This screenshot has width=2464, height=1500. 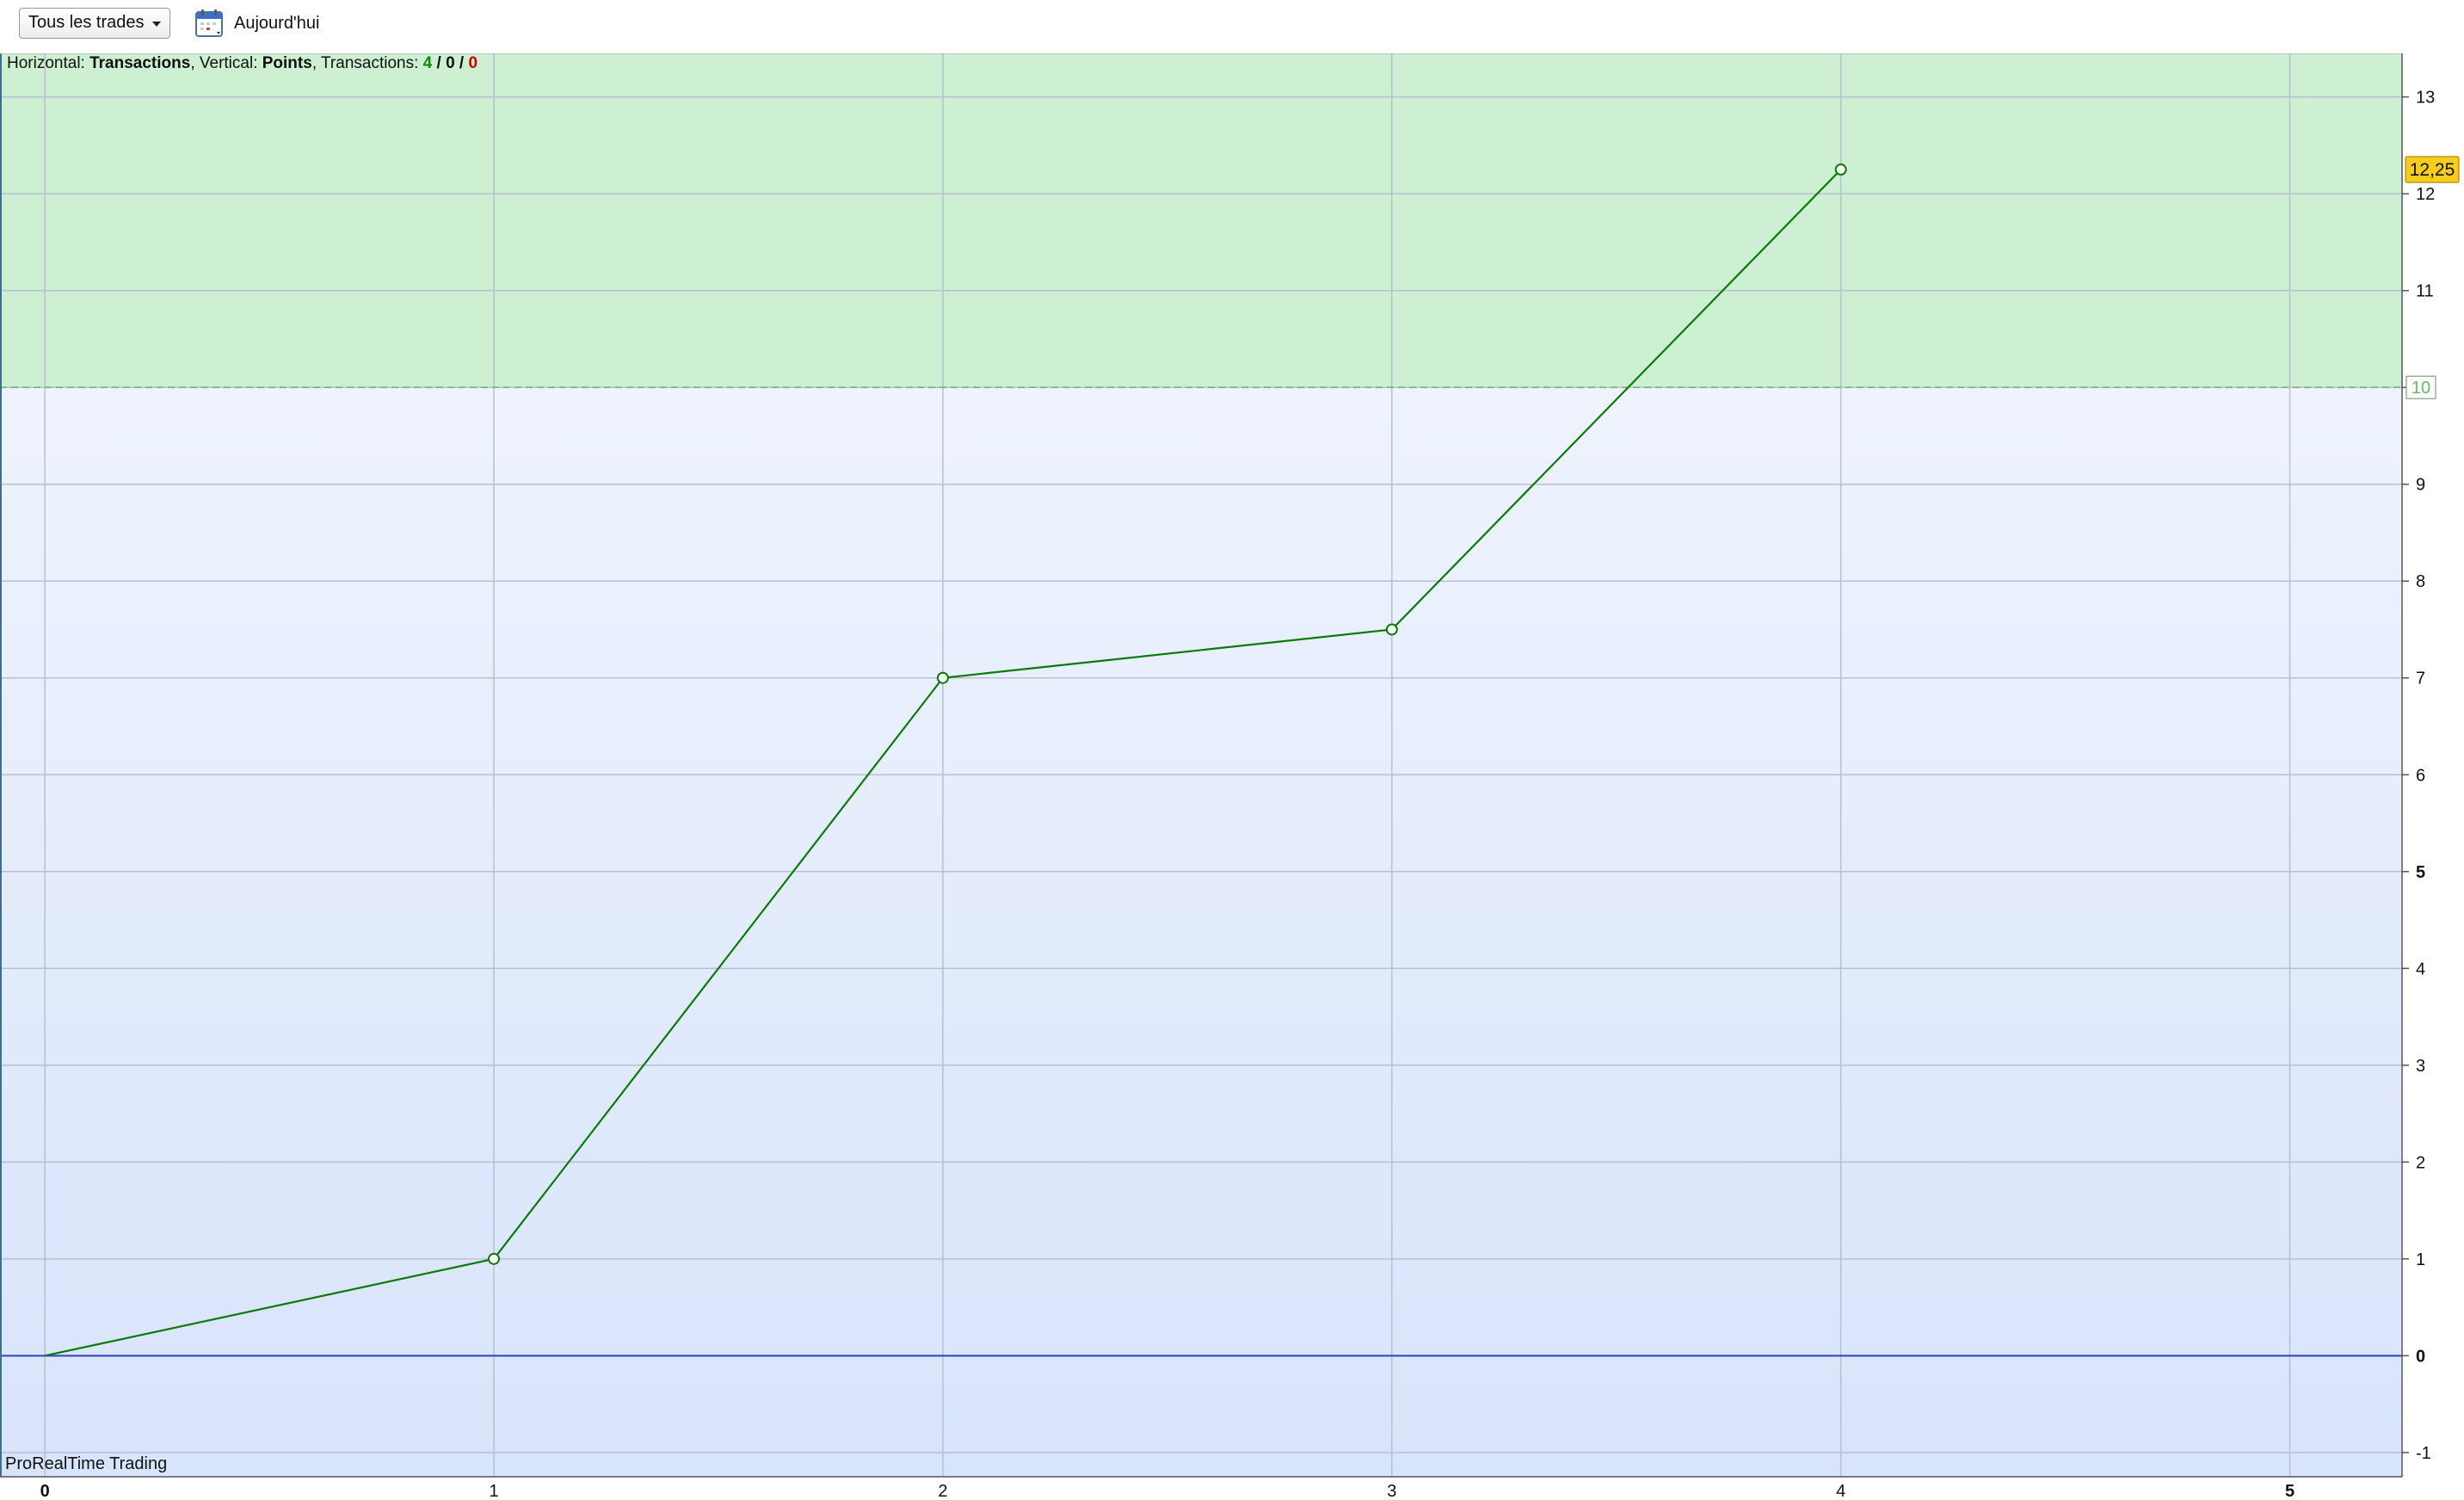 I want to click on x-tick-label: 0, so click(x=45, y=1491).